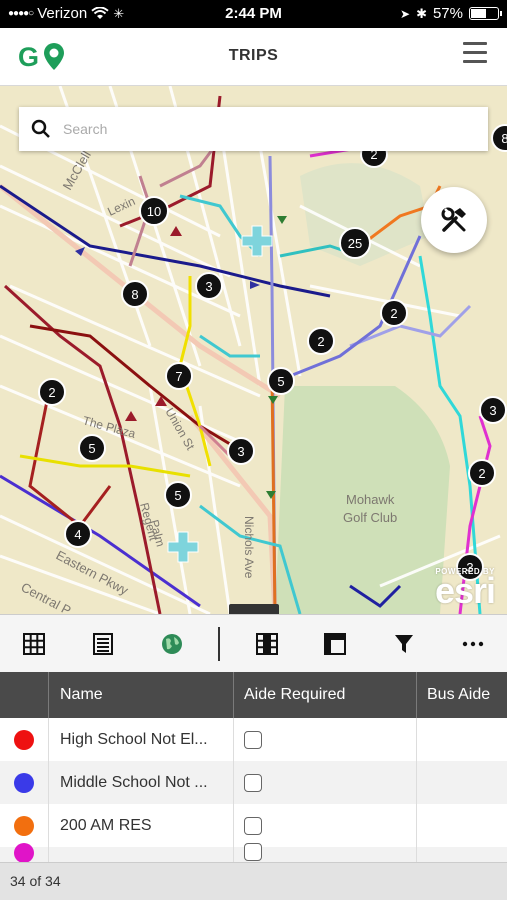 The height and width of the screenshot is (900, 507). I want to click on map-label-palm: Palm, so click(157, 533).